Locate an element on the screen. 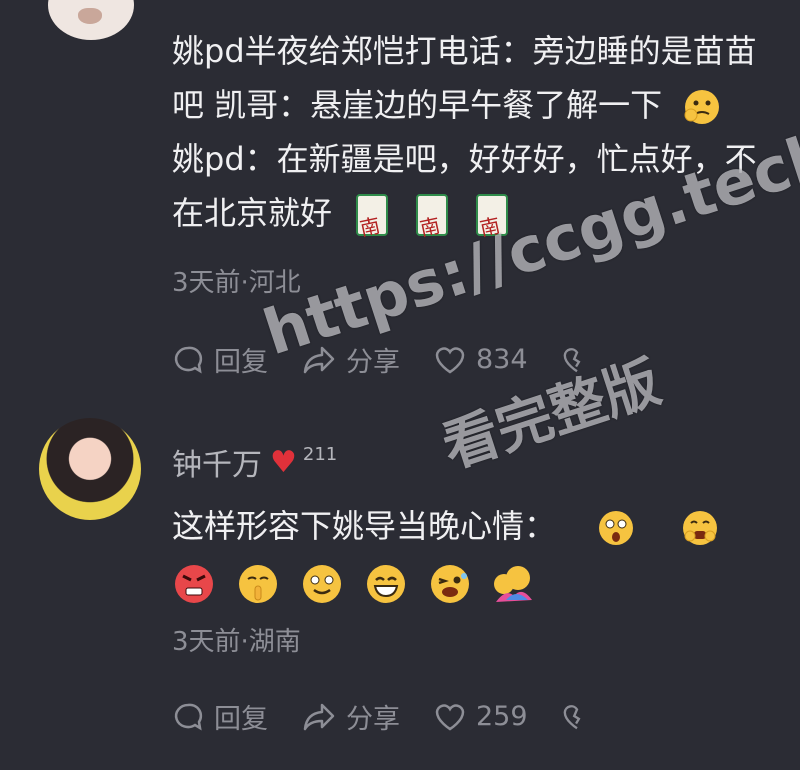  emoji-row is located at coordinates (364, 584).